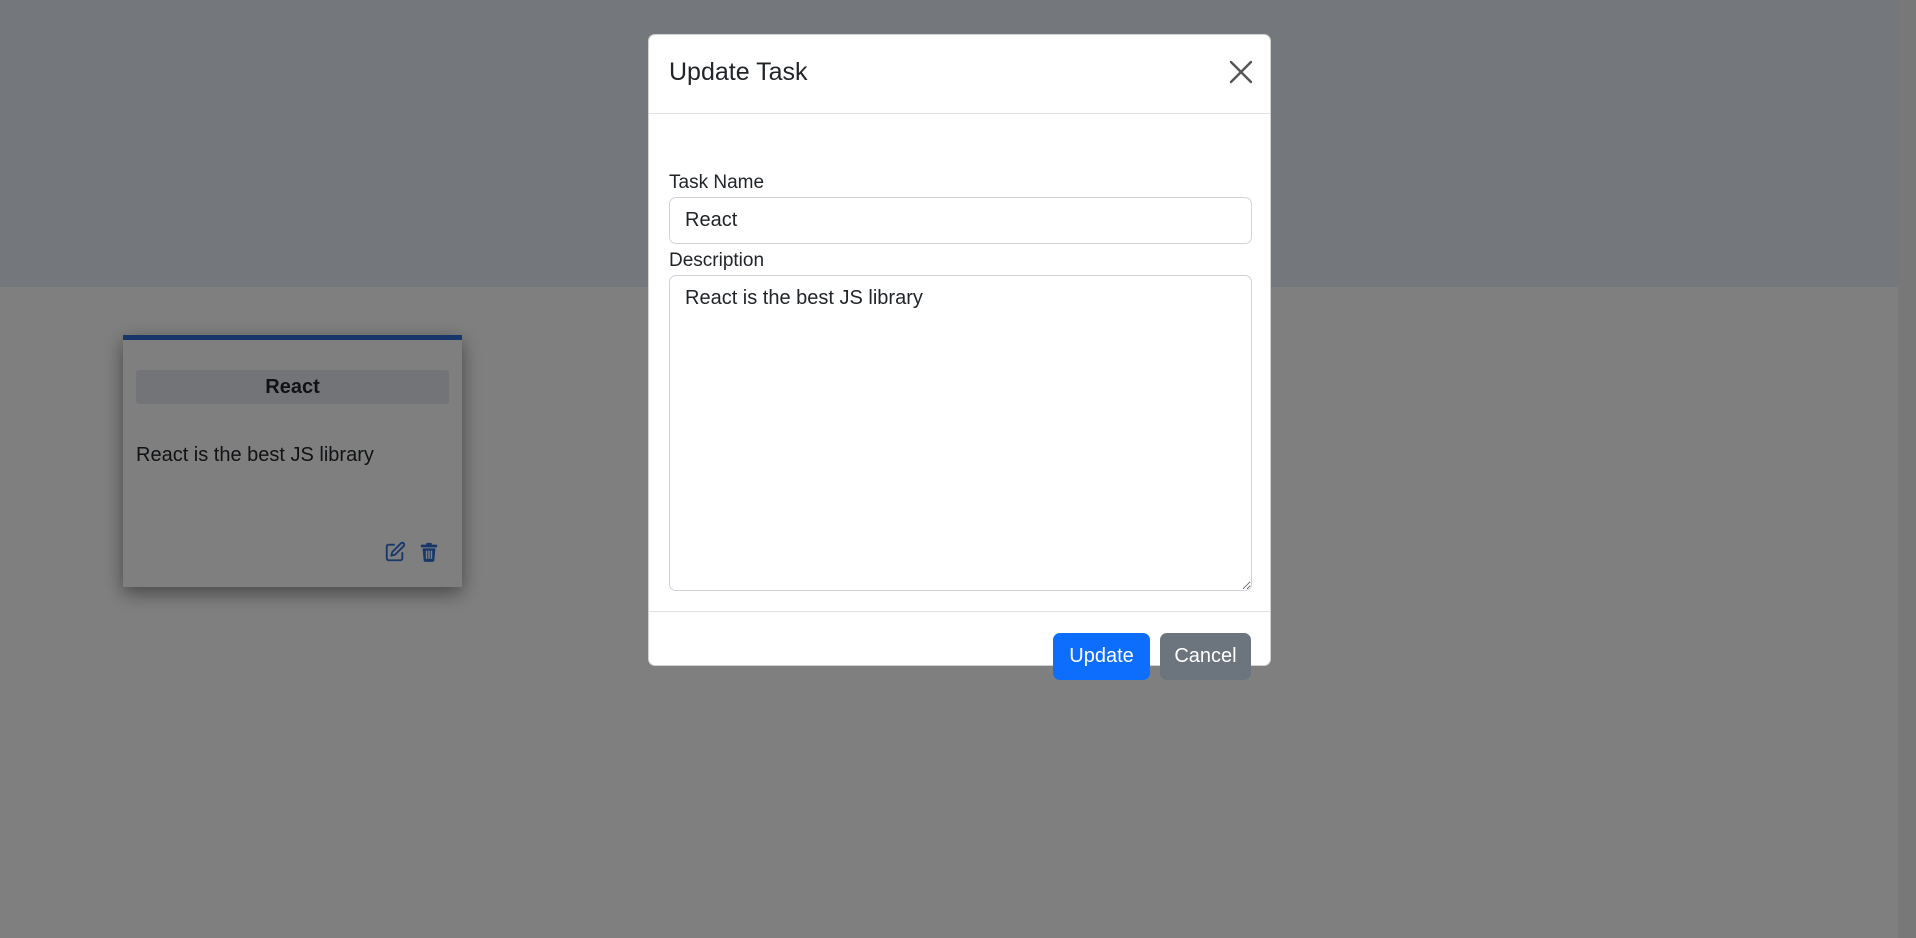 This screenshot has height=938, width=1916. Describe the element at coordinates (959, 611) in the screenshot. I see `modal-footer` at that location.